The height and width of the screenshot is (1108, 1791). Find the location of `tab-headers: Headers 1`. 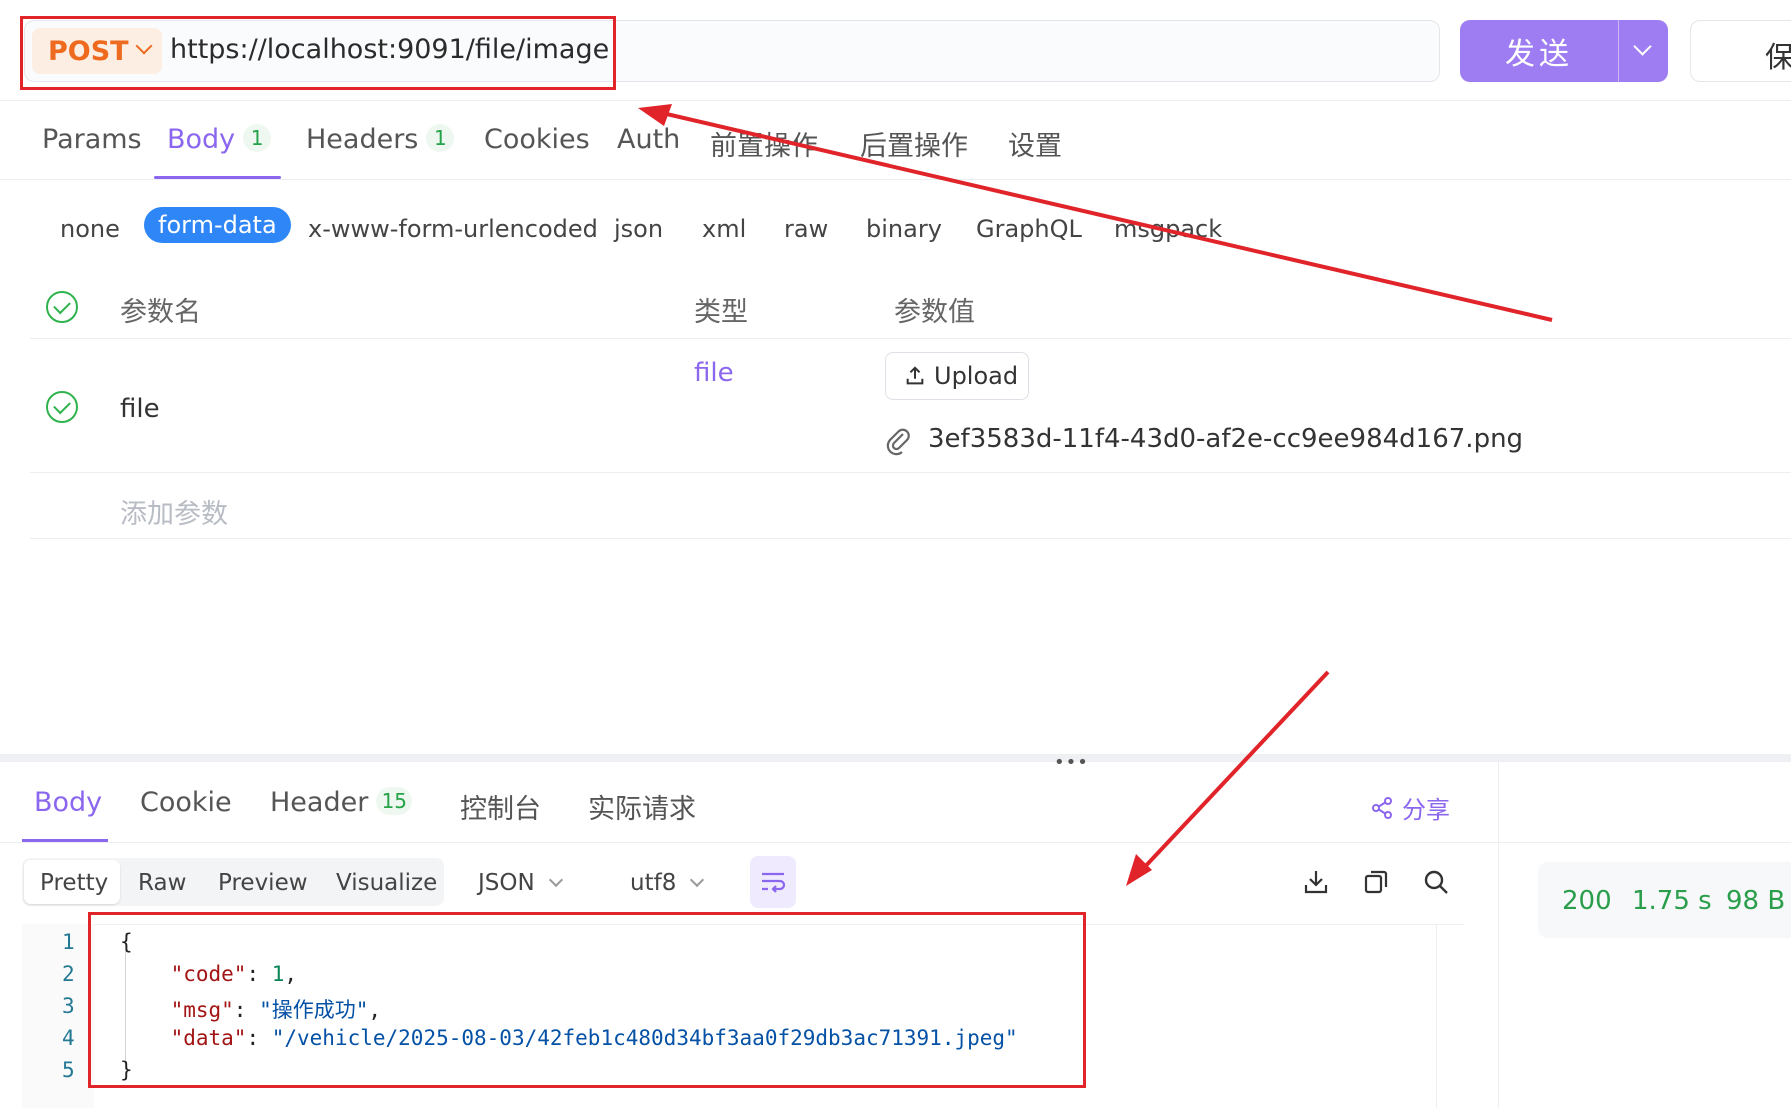

tab-headers: Headers 1 is located at coordinates (380, 139).